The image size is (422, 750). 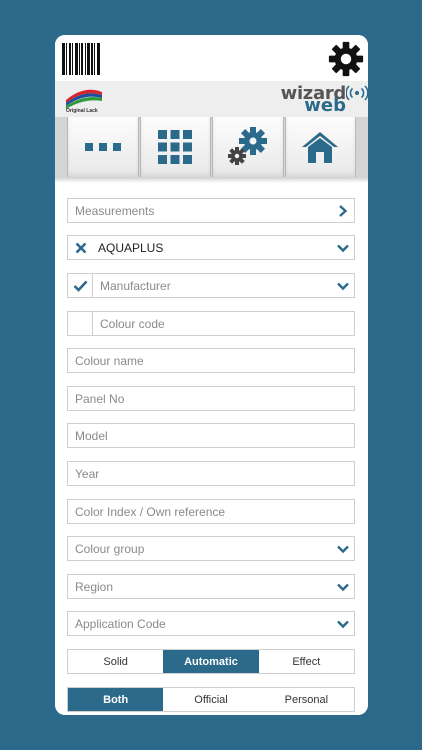 I want to click on colour-group-label: Colour group, so click(x=110, y=548).